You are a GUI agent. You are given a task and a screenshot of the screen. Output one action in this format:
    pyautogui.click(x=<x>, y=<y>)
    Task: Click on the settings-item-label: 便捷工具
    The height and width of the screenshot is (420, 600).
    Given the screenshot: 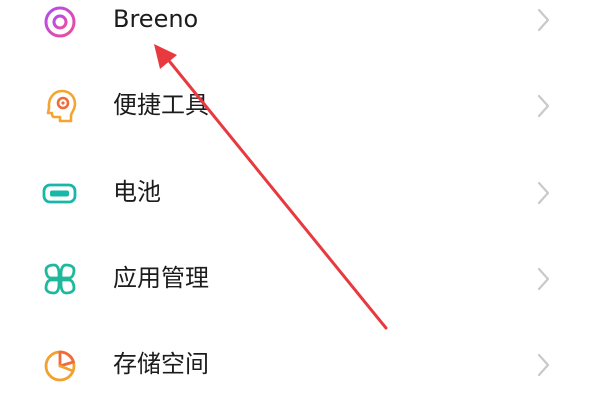 What is the action you would take?
    pyautogui.click(x=161, y=105)
    